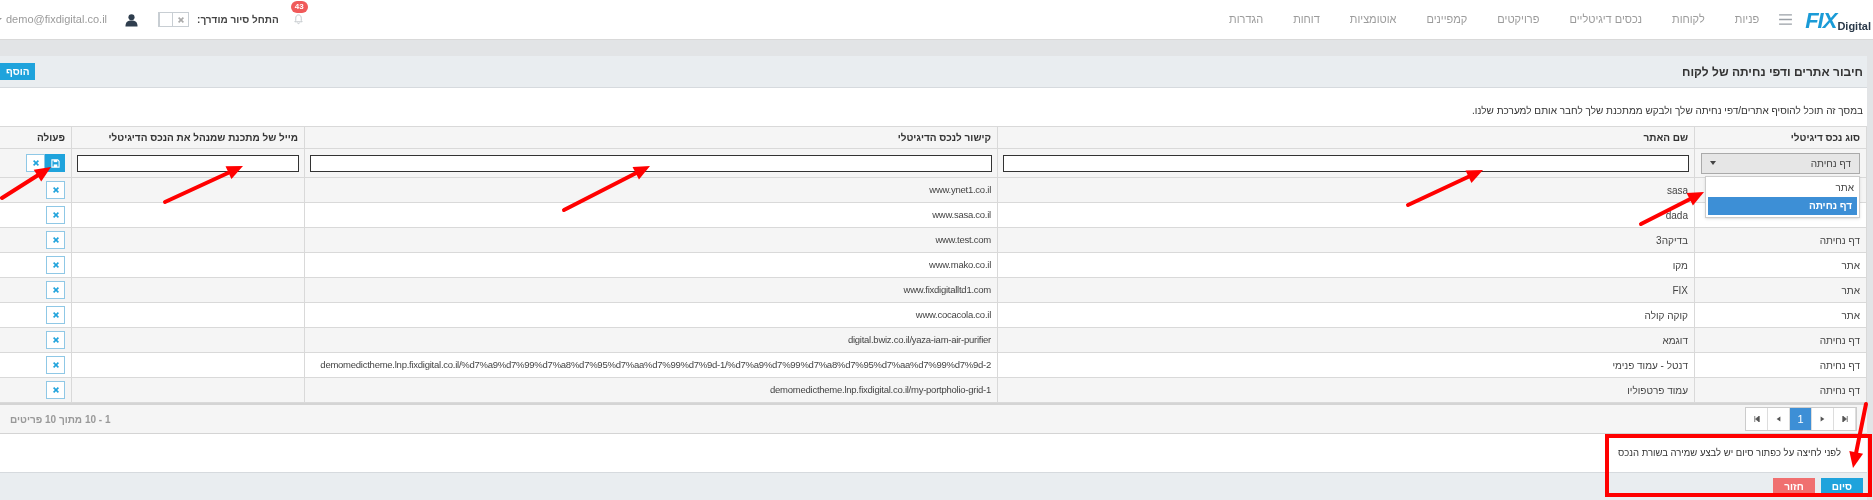 The height and width of the screenshot is (500, 1873). What do you see at coordinates (960, 264) in the screenshot?
I see `table-cell: www.mako.co.il` at bounding box center [960, 264].